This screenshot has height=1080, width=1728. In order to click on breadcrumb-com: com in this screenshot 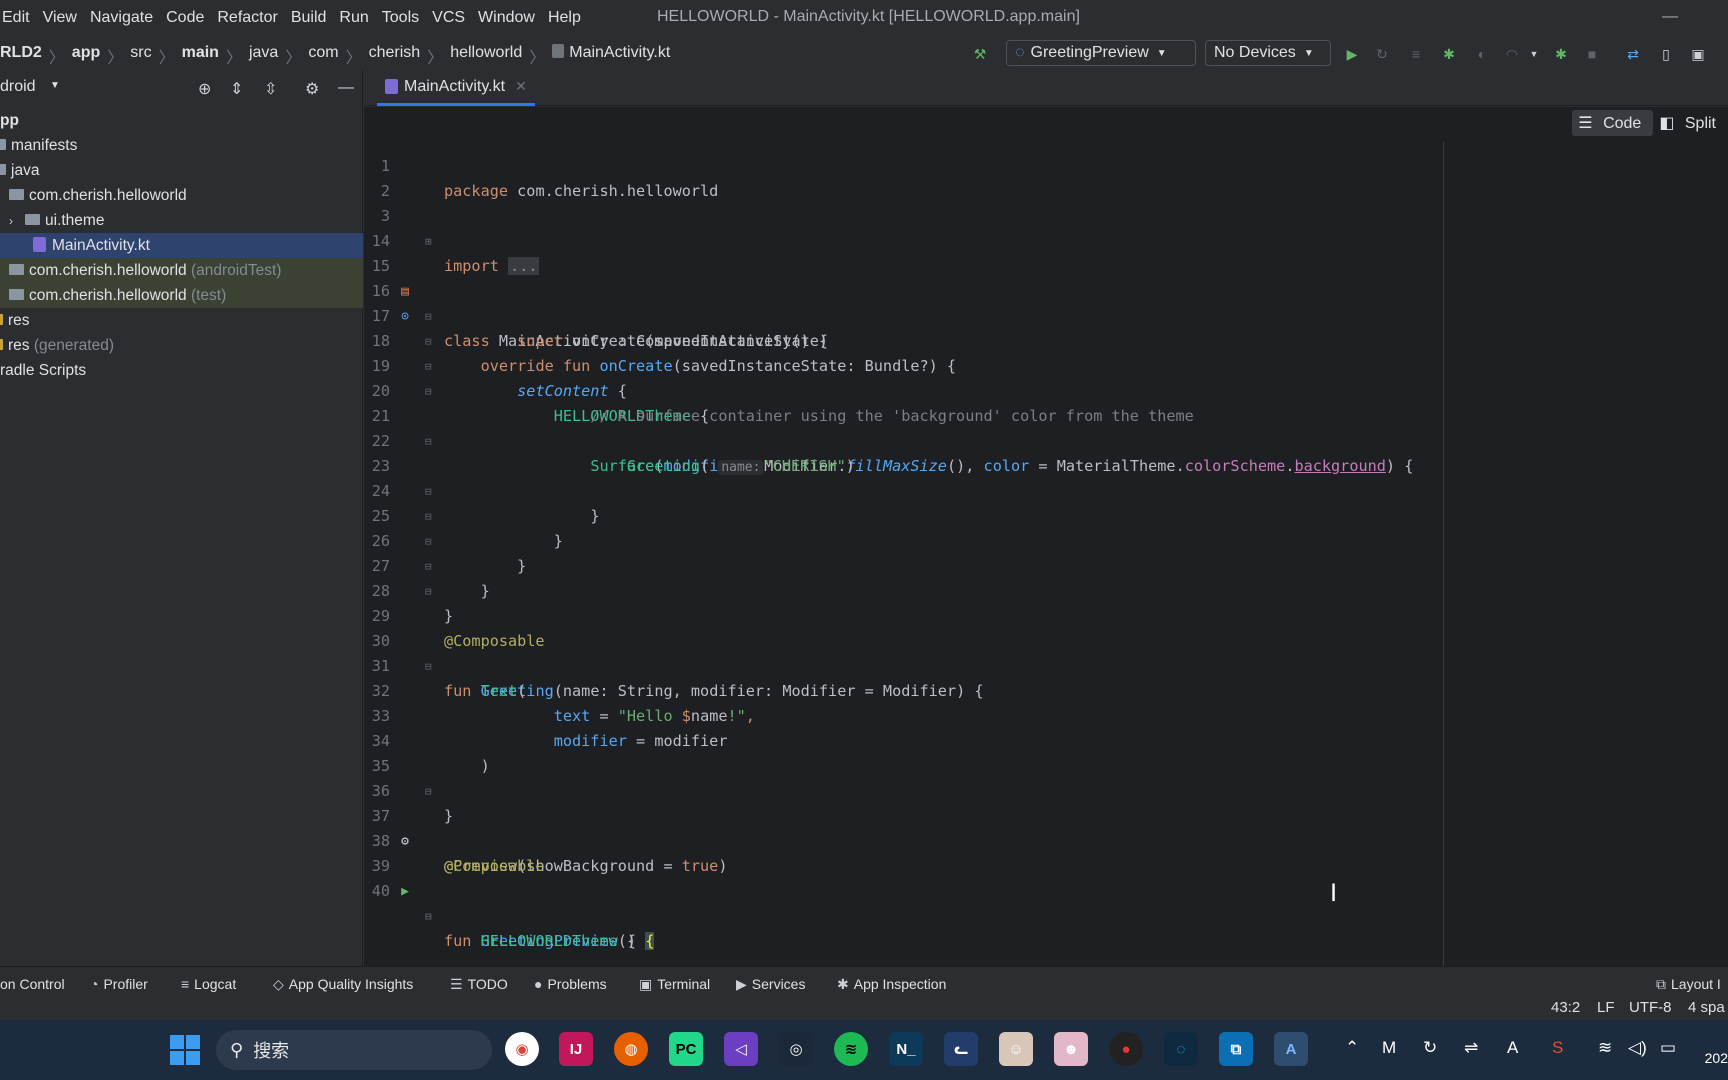, I will do `click(323, 56)`.